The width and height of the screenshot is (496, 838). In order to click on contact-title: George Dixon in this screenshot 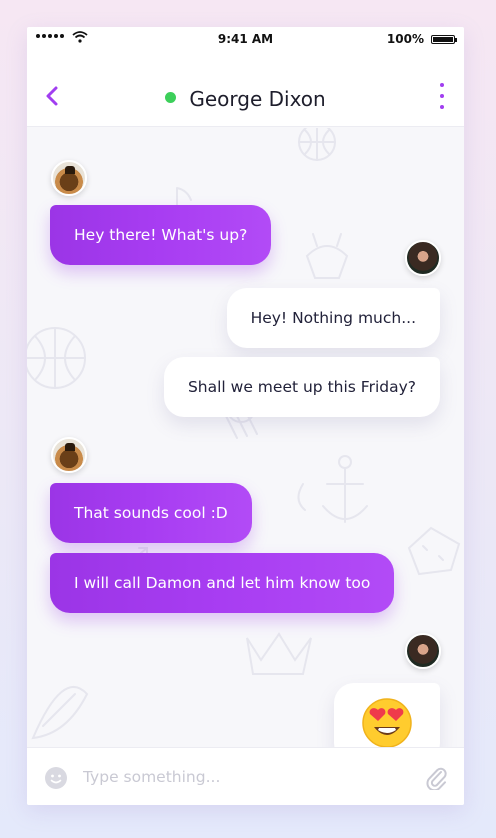, I will do `click(245, 99)`.